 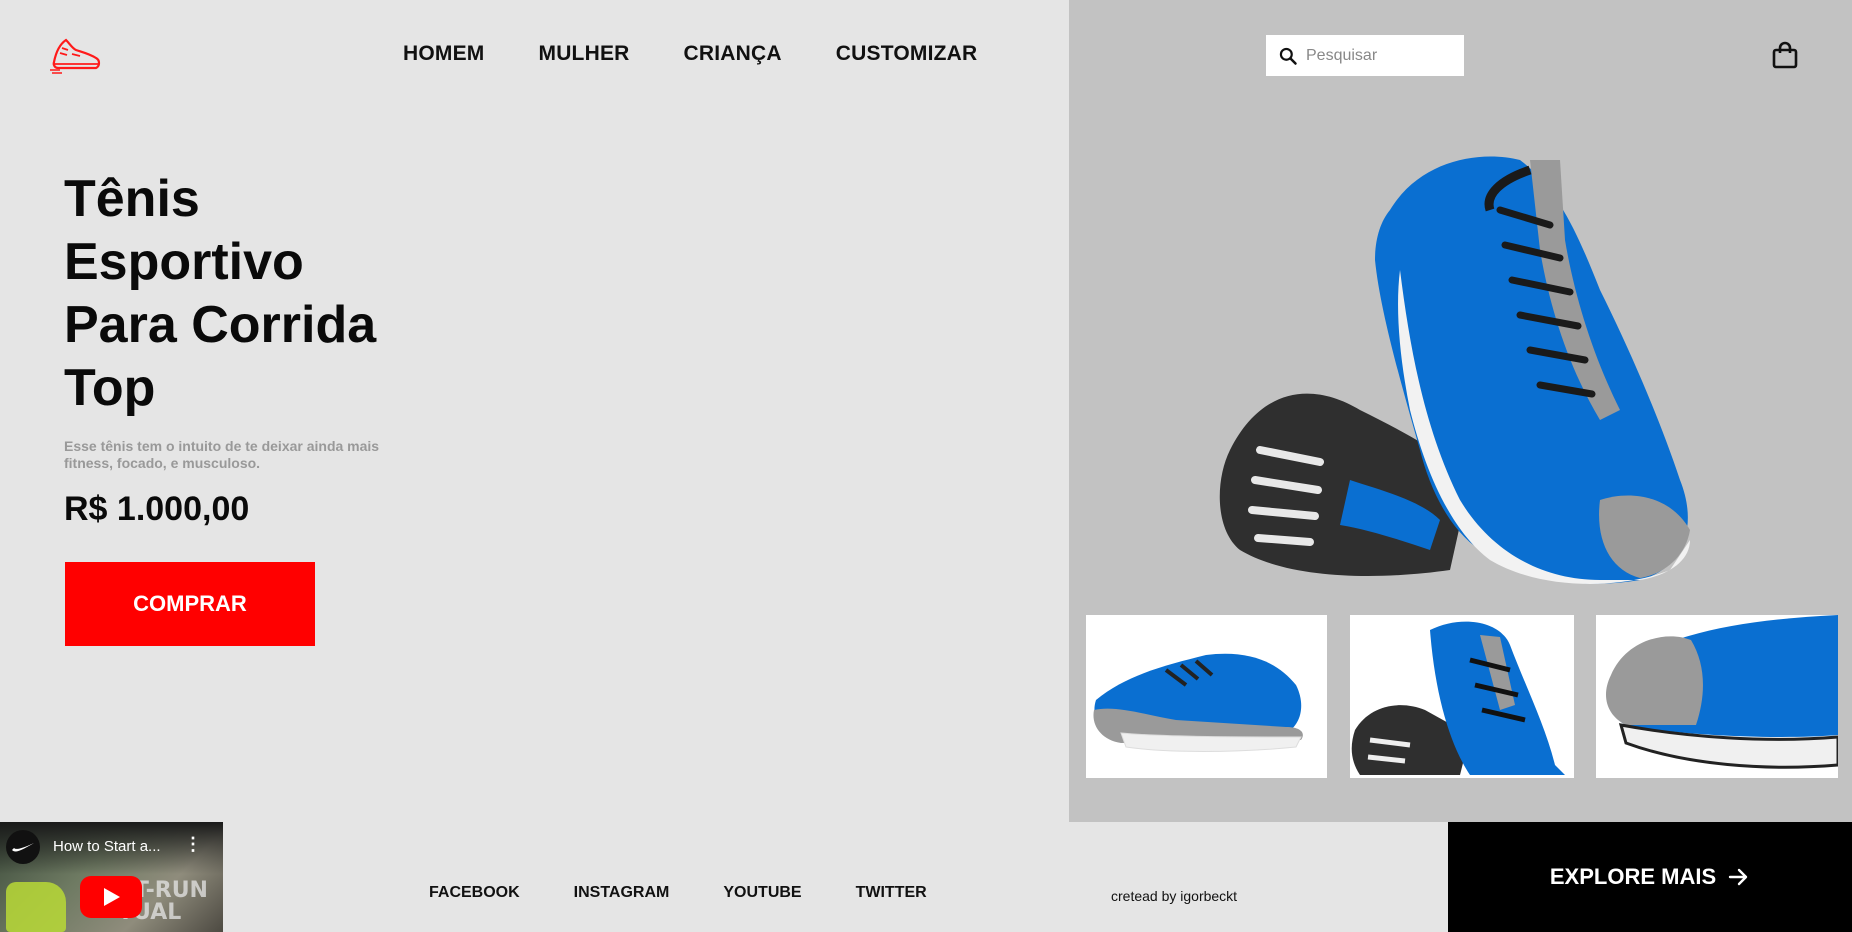 I want to click on thumbnail-1-image, so click(x=1206, y=696).